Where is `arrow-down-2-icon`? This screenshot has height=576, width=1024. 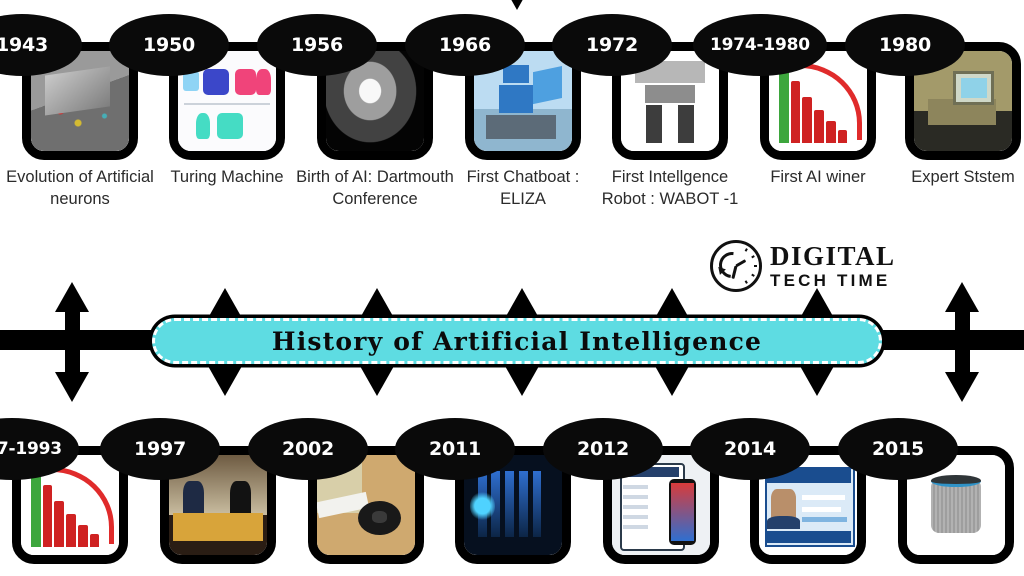 arrow-down-2-icon is located at coordinates (225, 381).